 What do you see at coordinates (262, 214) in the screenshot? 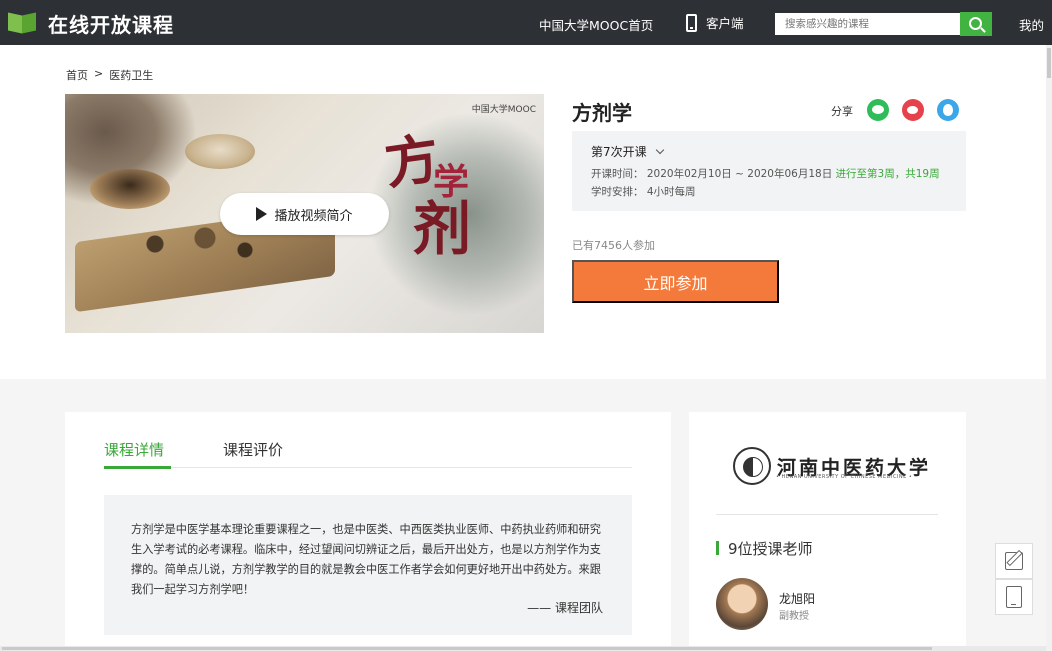
I see `play-icon` at bounding box center [262, 214].